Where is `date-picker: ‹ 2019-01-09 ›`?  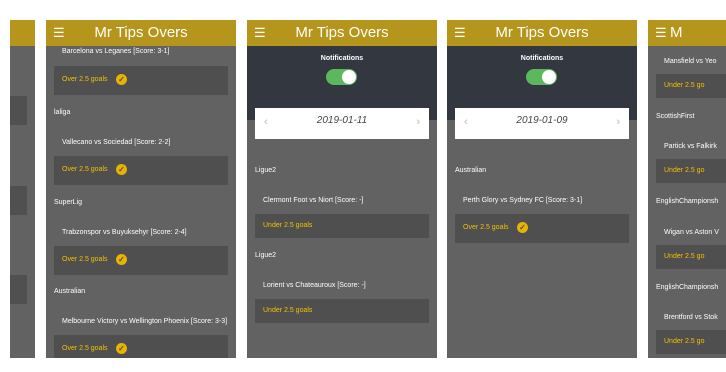
date-picker: ‹ 2019-01-09 › is located at coordinates (542, 123).